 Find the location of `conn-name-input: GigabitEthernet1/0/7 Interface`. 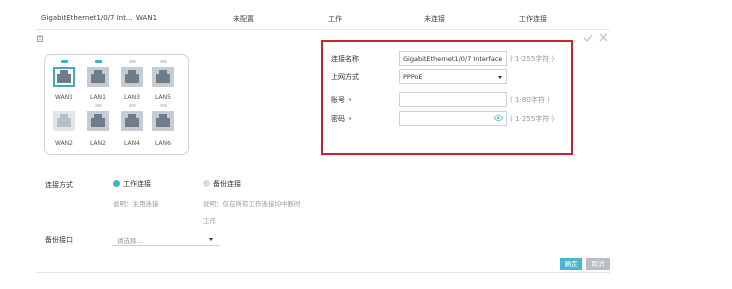

conn-name-input: GigabitEthernet1/0/7 Interface is located at coordinates (453, 58).